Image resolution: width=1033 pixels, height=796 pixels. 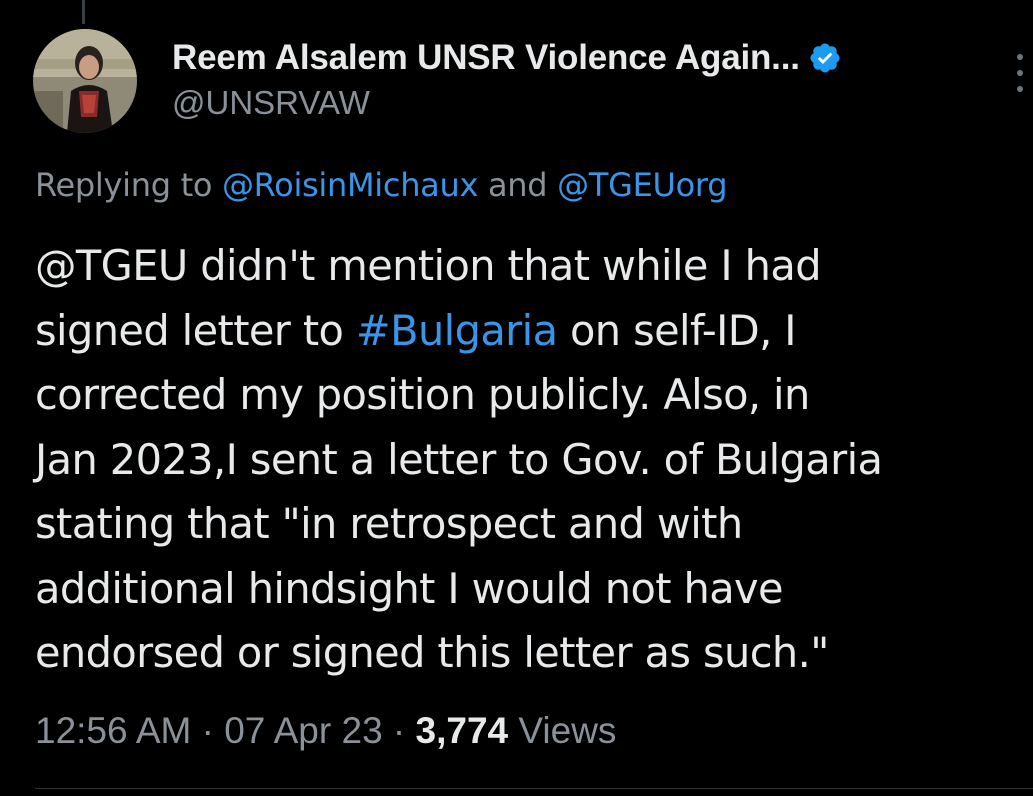 What do you see at coordinates (428, 265) in the screenshot?
I see `tweet-line: @TGEU didn't mention that while I had` at bounding box center [428, 265].